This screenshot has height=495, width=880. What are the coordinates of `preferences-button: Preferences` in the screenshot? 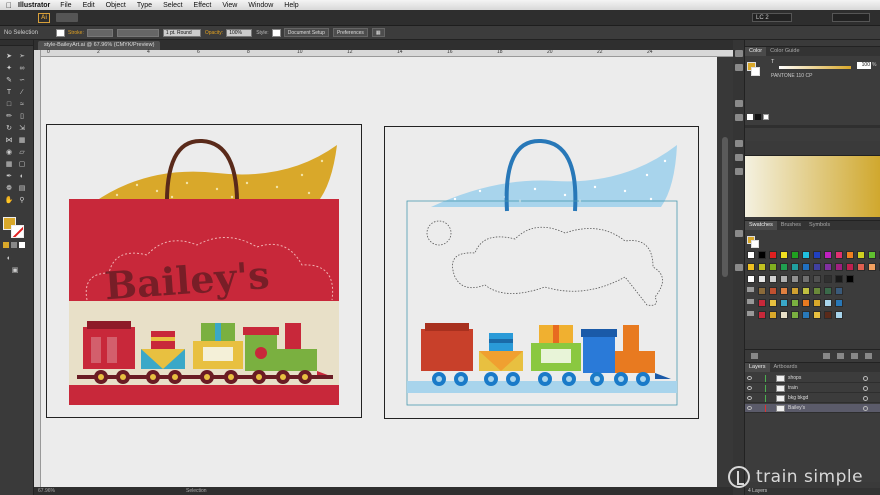 It's located at (350, 32).